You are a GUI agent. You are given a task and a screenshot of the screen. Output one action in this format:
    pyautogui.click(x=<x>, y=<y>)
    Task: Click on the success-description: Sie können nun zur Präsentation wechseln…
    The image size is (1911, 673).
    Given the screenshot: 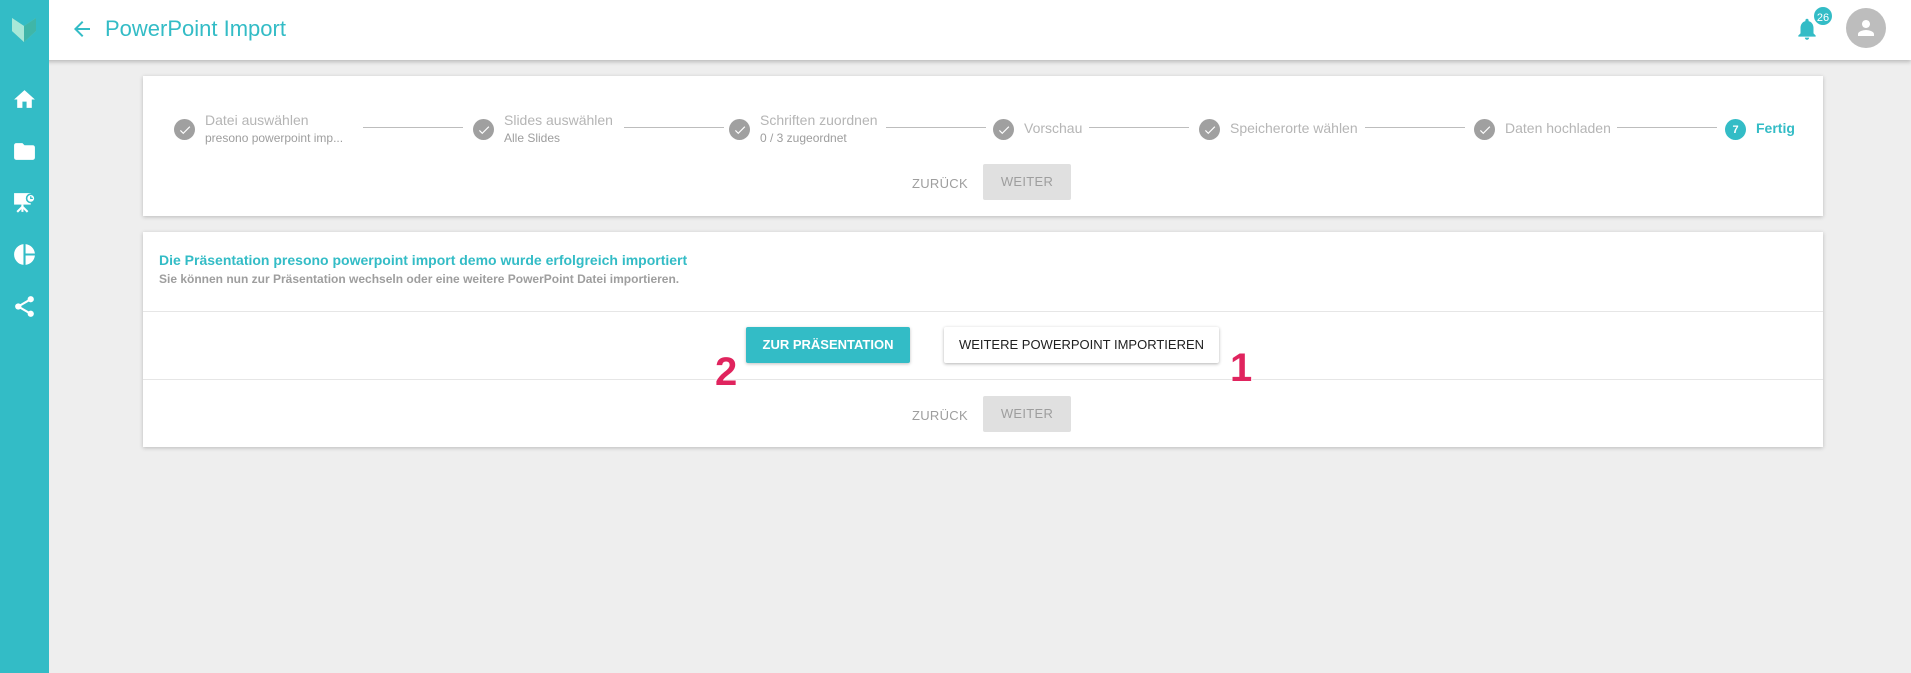 What is the action you would take?
    pyautogui.click(x=419, y=279)
    